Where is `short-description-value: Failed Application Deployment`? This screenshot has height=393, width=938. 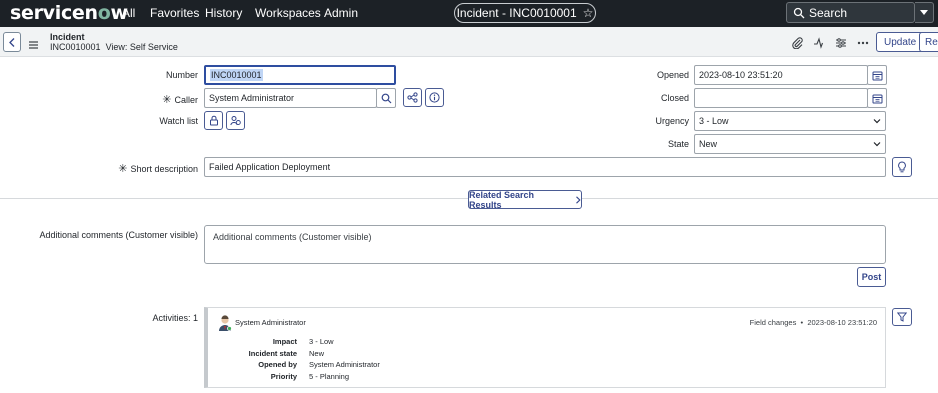
short-description-value: Failed Application Deployment is located at coordinates (270, 167).